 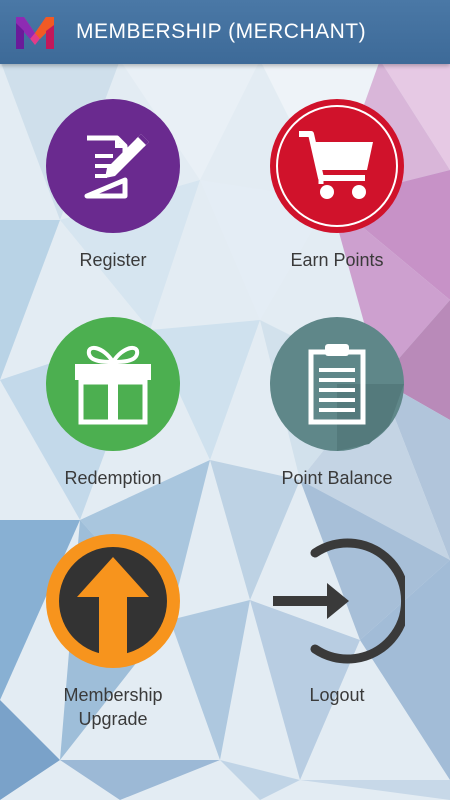 What do you see at coordinates (113, 719) in the screenshot?
I see `membership-upgrade-label-line2: Upgrade` at bounding box center [113, 719].